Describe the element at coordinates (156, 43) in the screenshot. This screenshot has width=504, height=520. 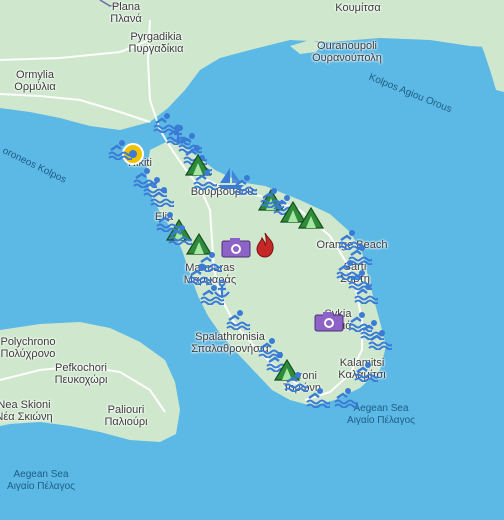
I see `place-label-pyrgadikia: Pyrgadikia Πυργαδίκια` at that location.